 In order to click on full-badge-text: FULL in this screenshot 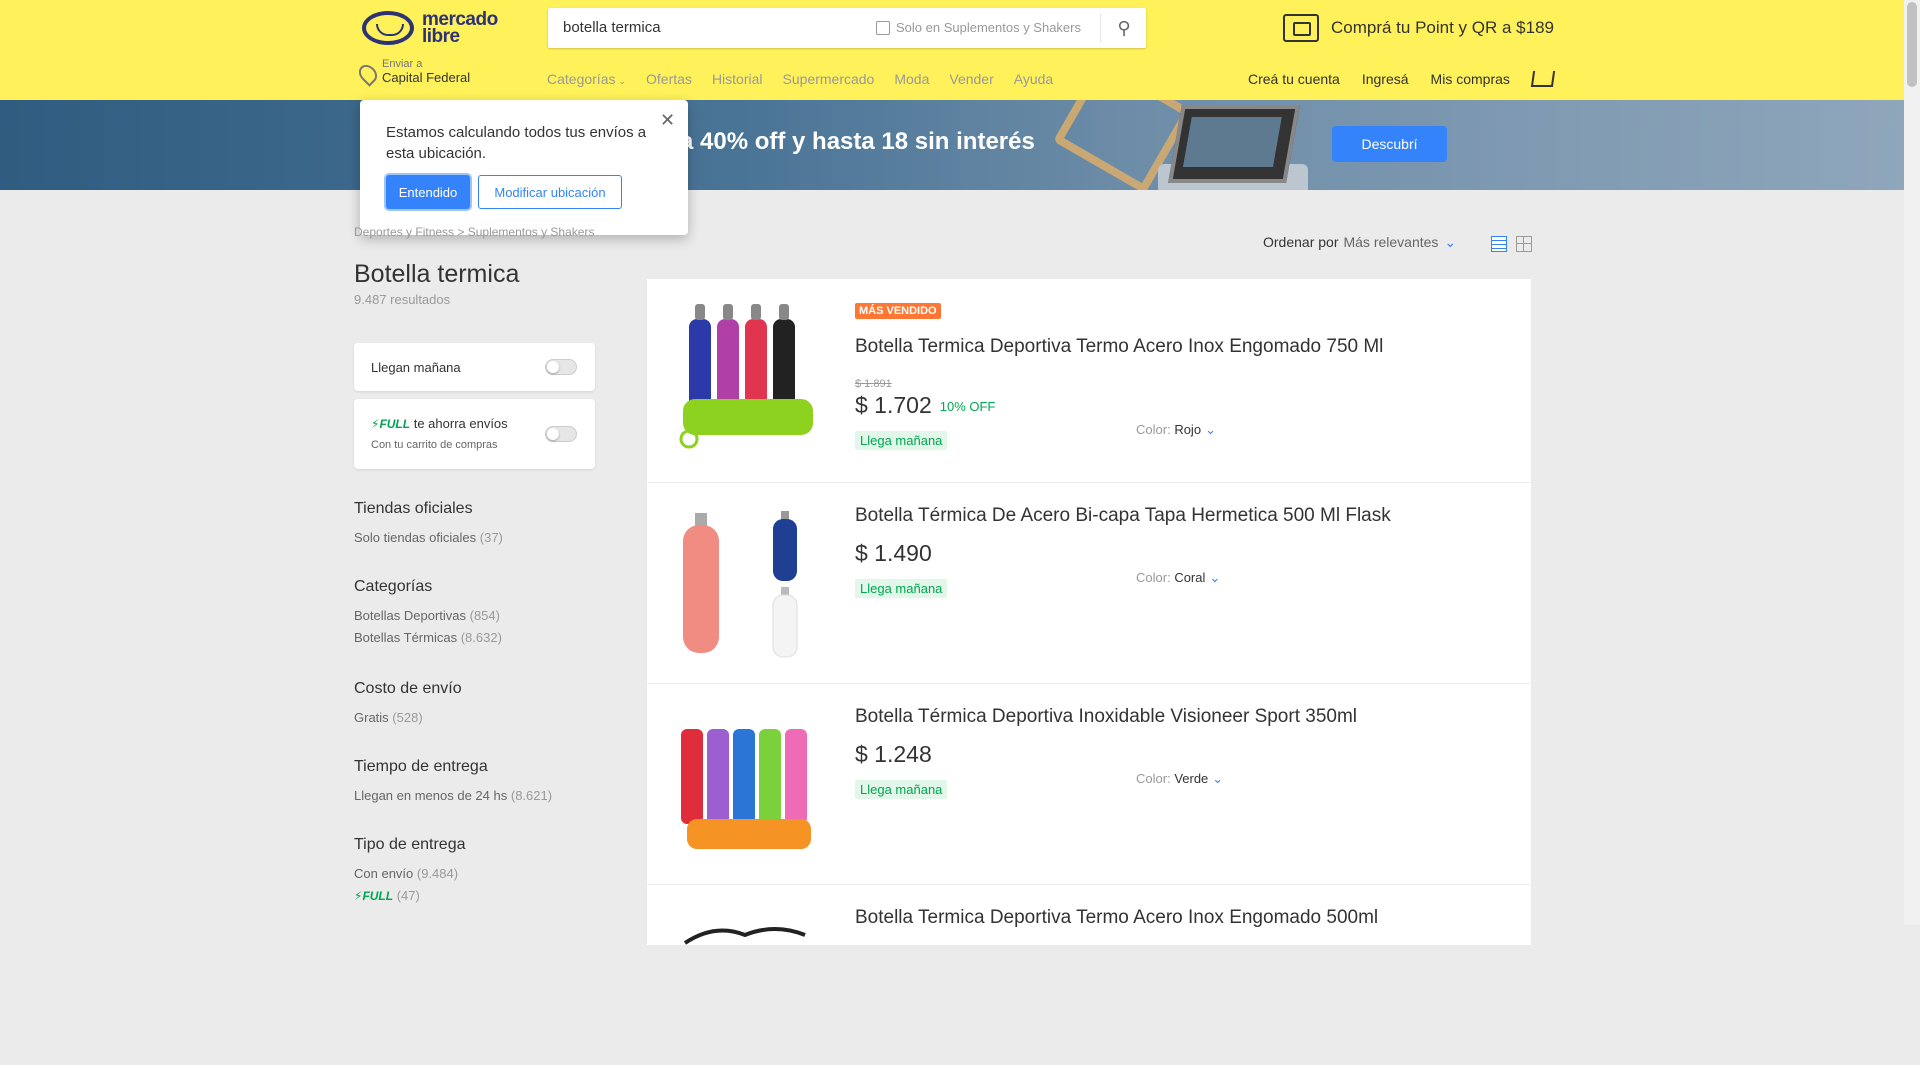, I will do `click(395, 424)`.